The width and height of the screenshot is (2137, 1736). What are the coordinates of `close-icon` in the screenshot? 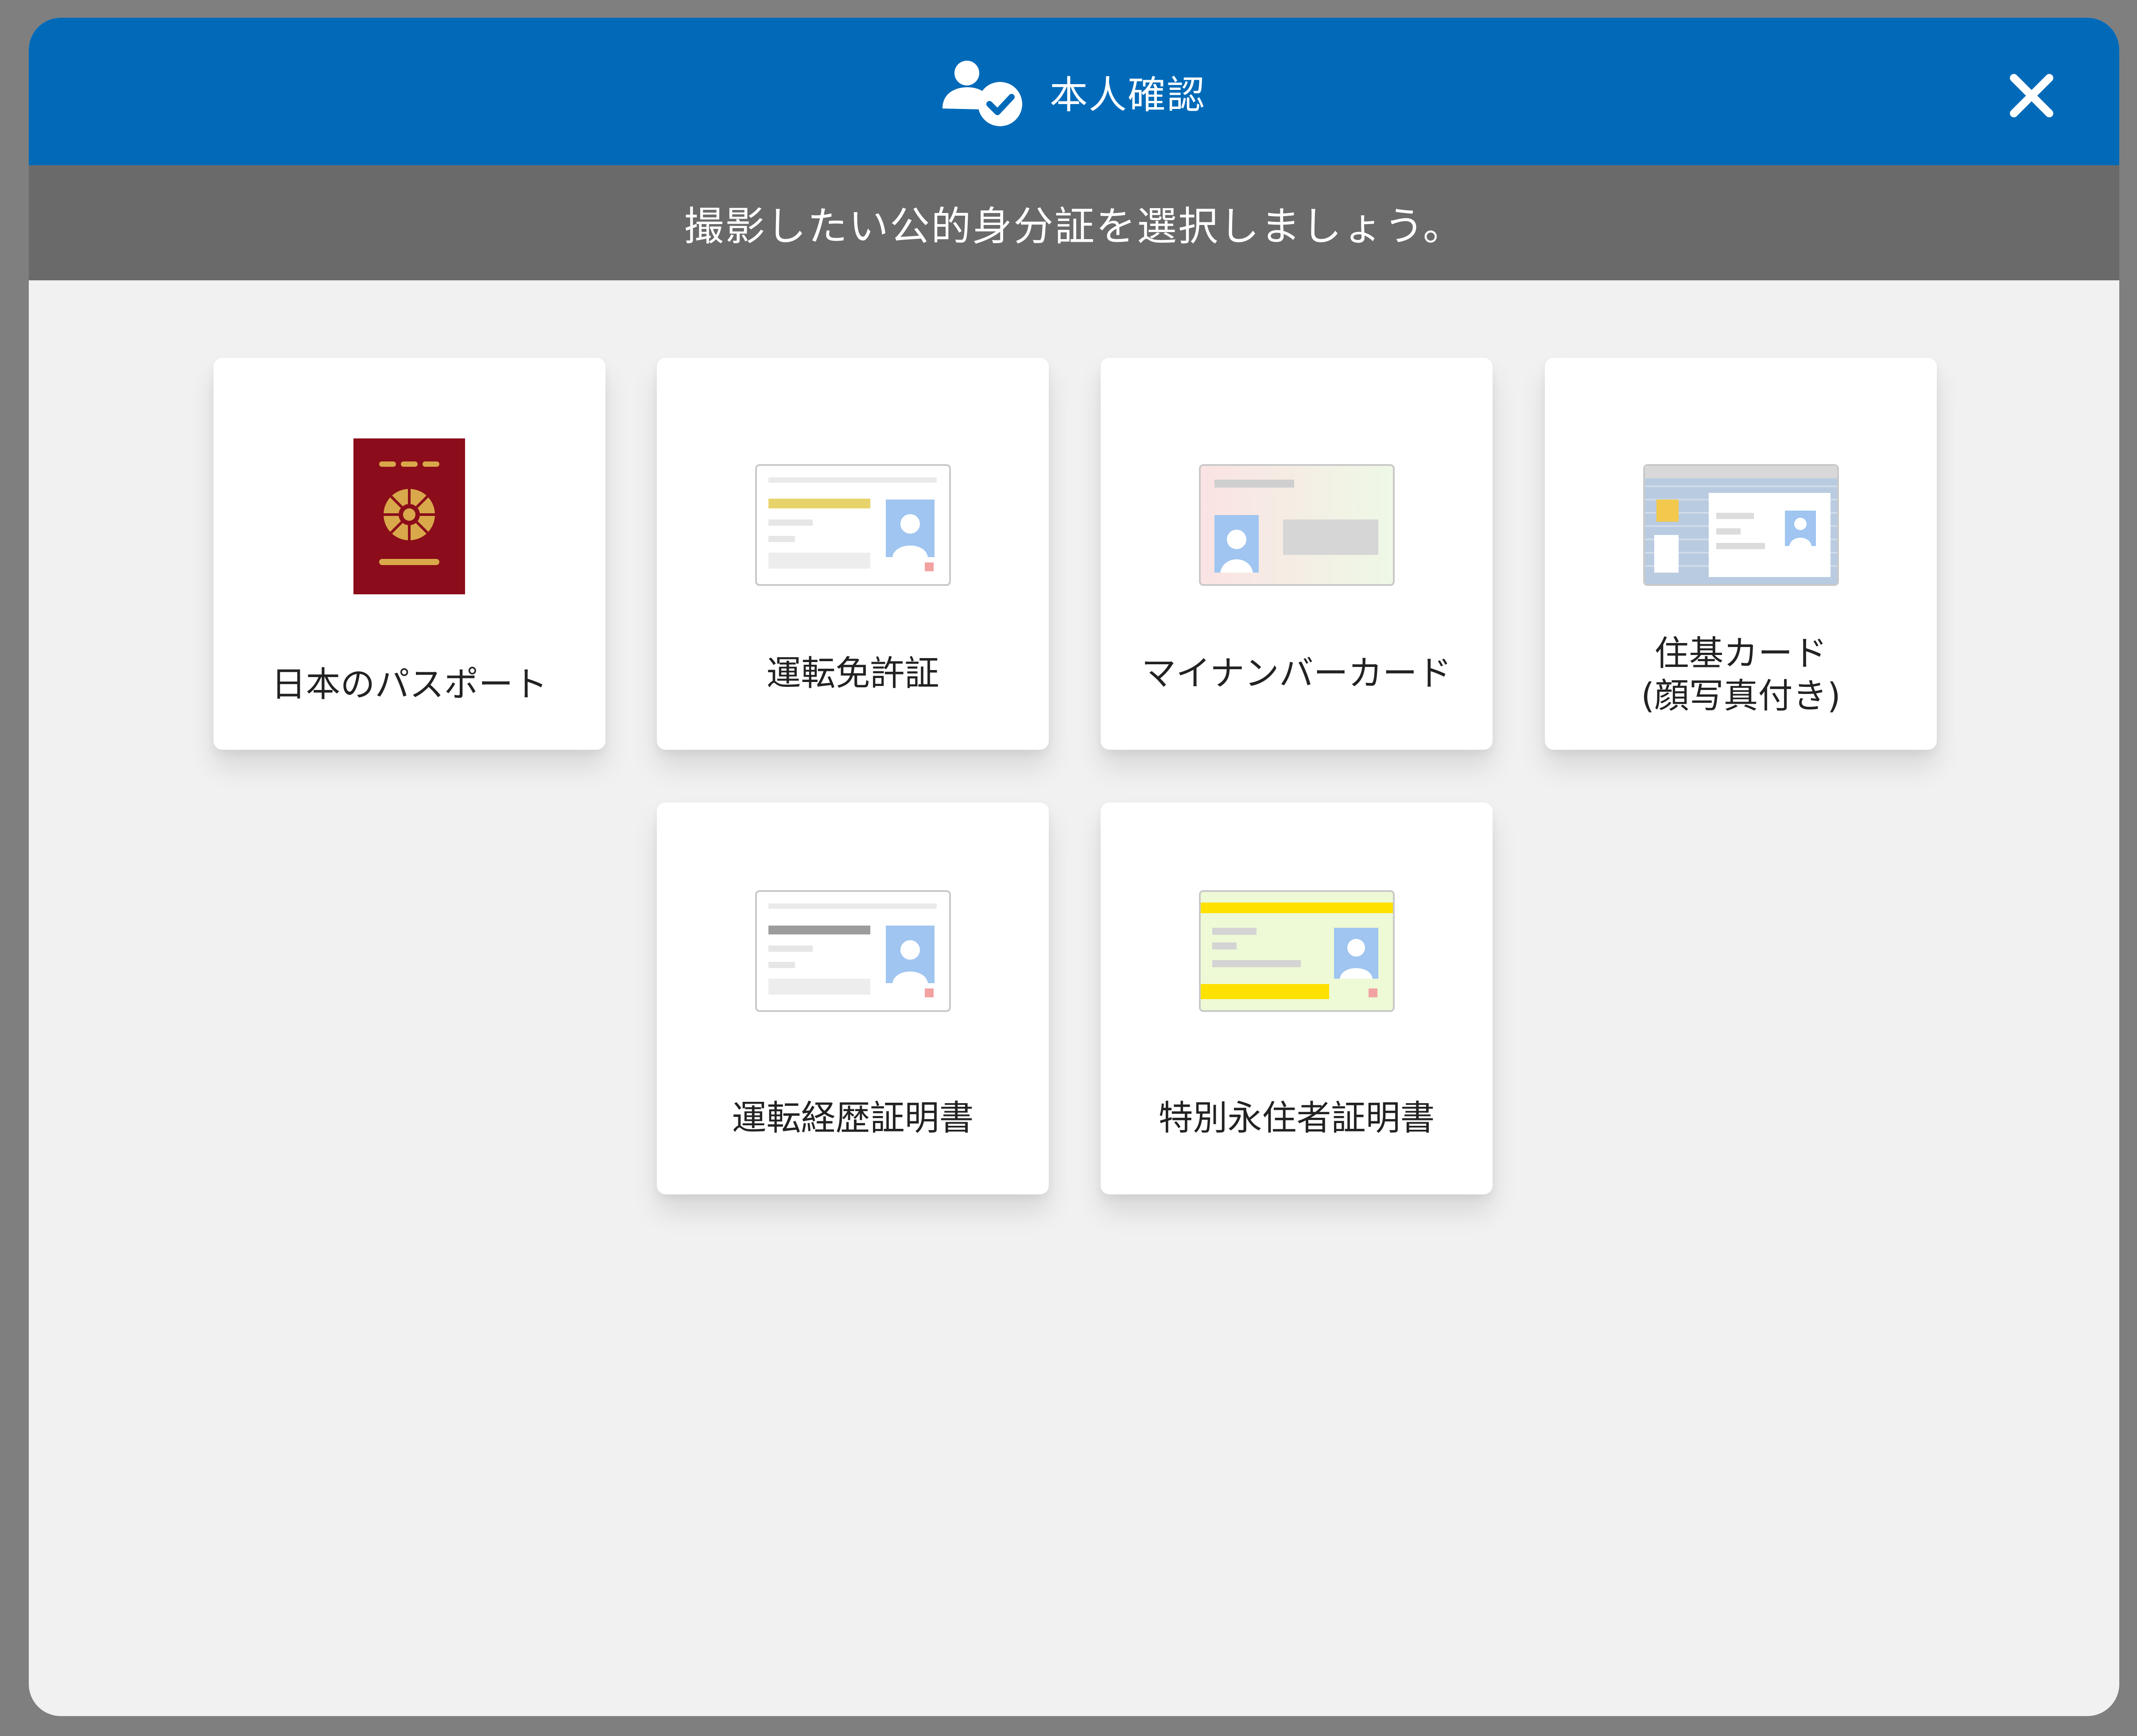 It's located at (2031, 95).